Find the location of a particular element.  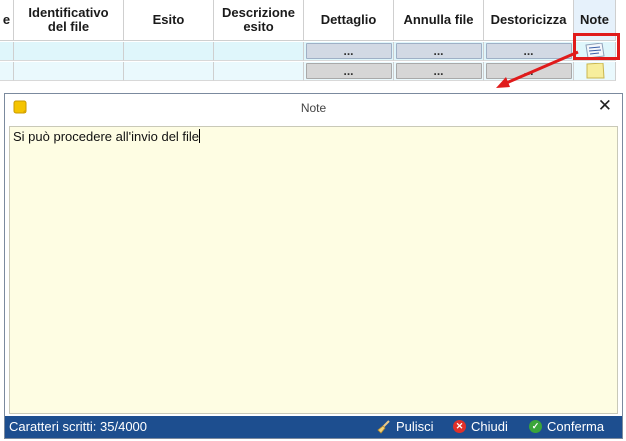

confirm-button: ✓ Conferma is located at coordinates (566, 426).